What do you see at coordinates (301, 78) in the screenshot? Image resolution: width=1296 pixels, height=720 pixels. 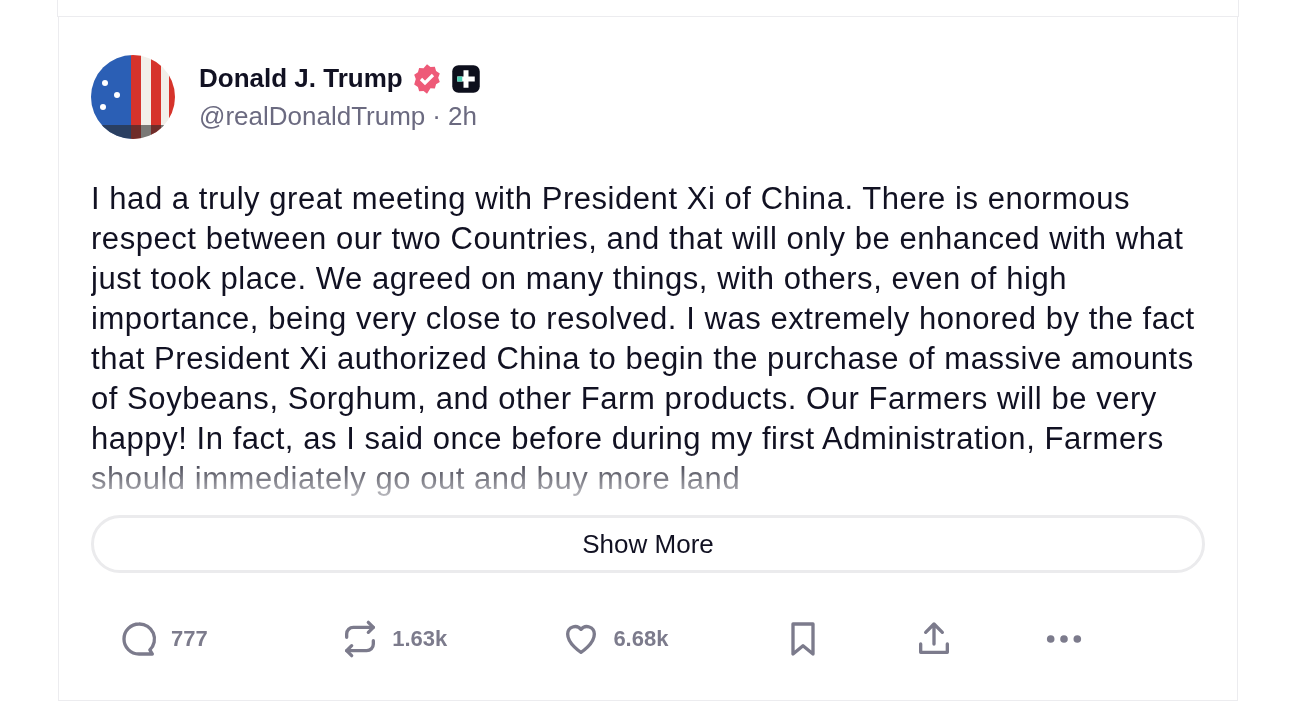 I see `author-name: Donald J. Trump` at bounding box center [301, 78].